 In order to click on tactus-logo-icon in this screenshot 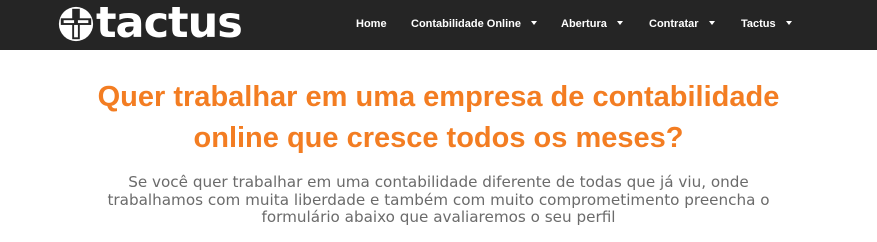, I will do `click(76, 24)`.